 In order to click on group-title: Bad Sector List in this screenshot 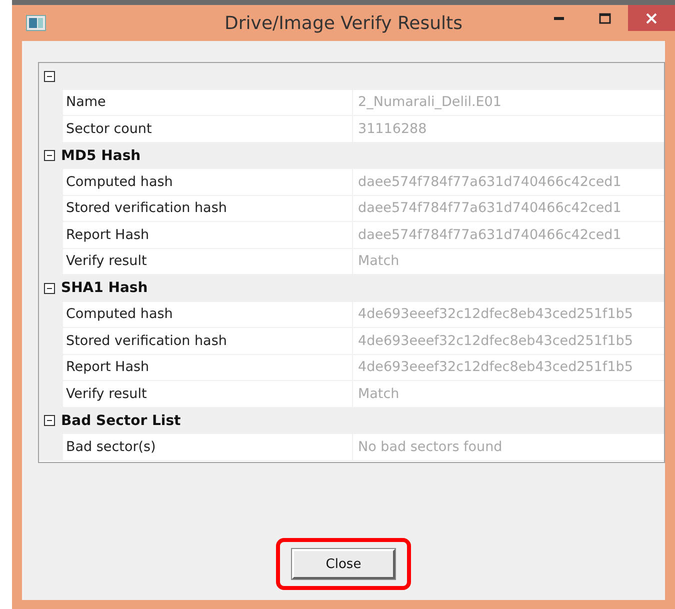, I will do `click(121, 420)`.